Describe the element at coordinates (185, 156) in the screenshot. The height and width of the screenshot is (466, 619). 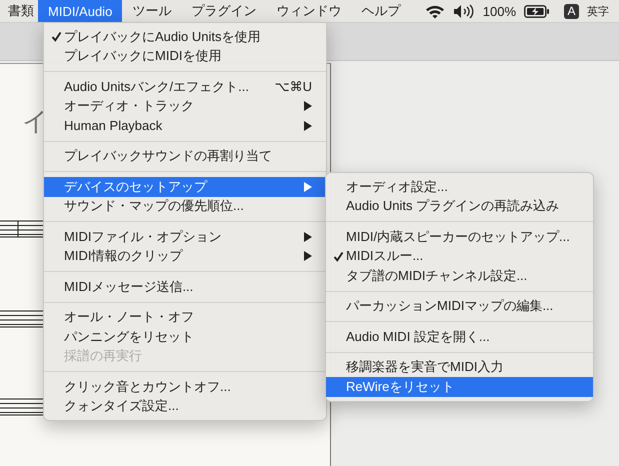
I see `menu-item: プレイバックサウンドの再割り当て` at that location.